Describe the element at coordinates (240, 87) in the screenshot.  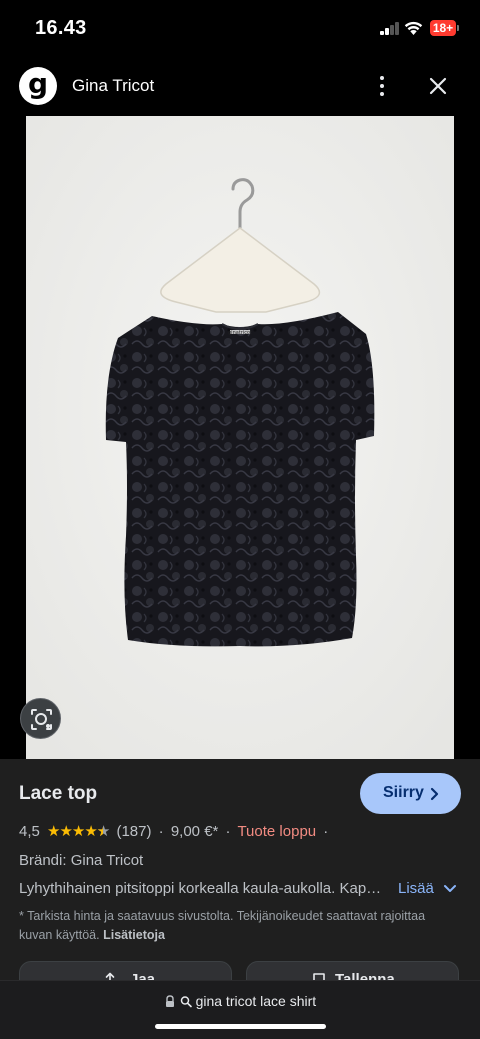
I see `source-header: g Gina Tricot` at that location.